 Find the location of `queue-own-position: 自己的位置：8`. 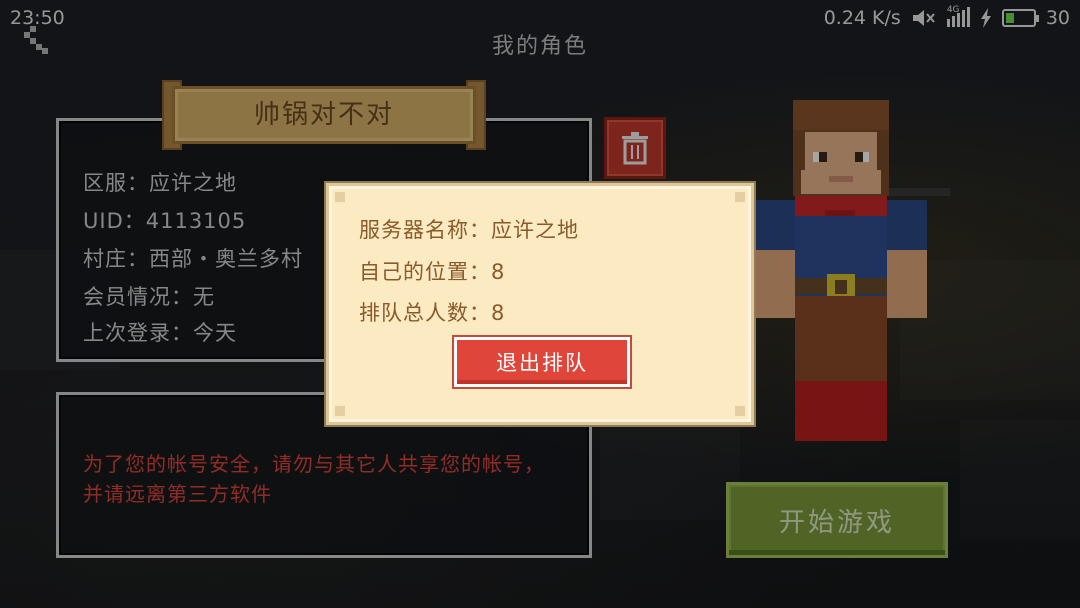

queue-own-position: 自己的位置：8 is located at coordinates (432, 272).